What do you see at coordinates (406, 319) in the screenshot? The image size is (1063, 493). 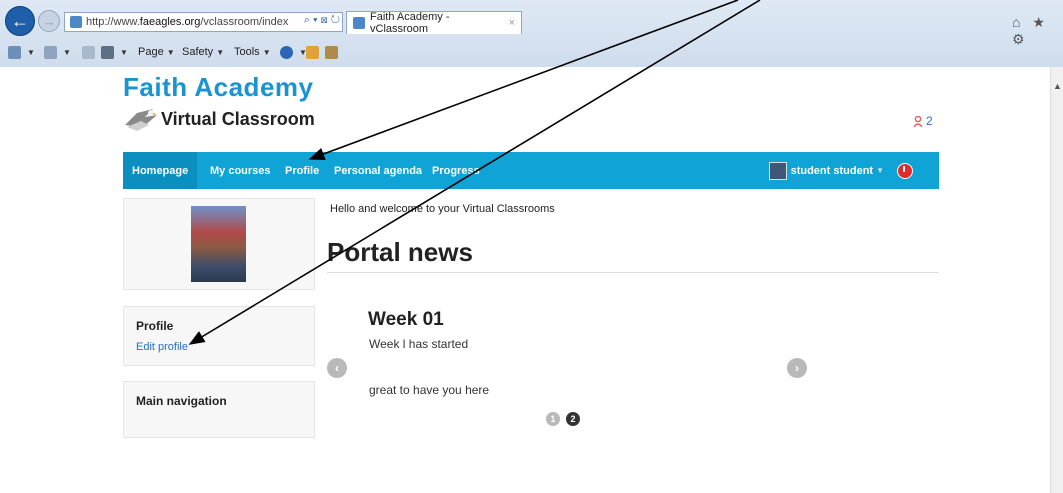 I see `news-title: Week 01` at bounding box center [406, 319].